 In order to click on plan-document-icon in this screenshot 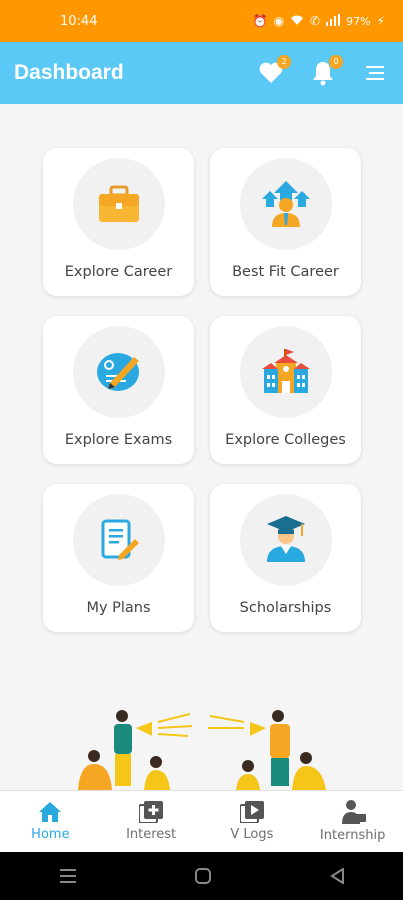, I will do `click(120, 539)`.